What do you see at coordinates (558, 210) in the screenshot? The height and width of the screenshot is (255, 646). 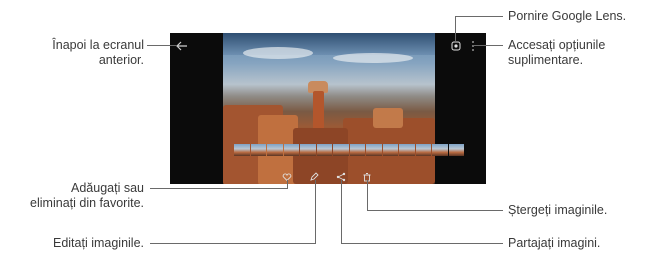 I see `callout-delete: Ștergeți imaginile.` at bounding box center [558, 210].